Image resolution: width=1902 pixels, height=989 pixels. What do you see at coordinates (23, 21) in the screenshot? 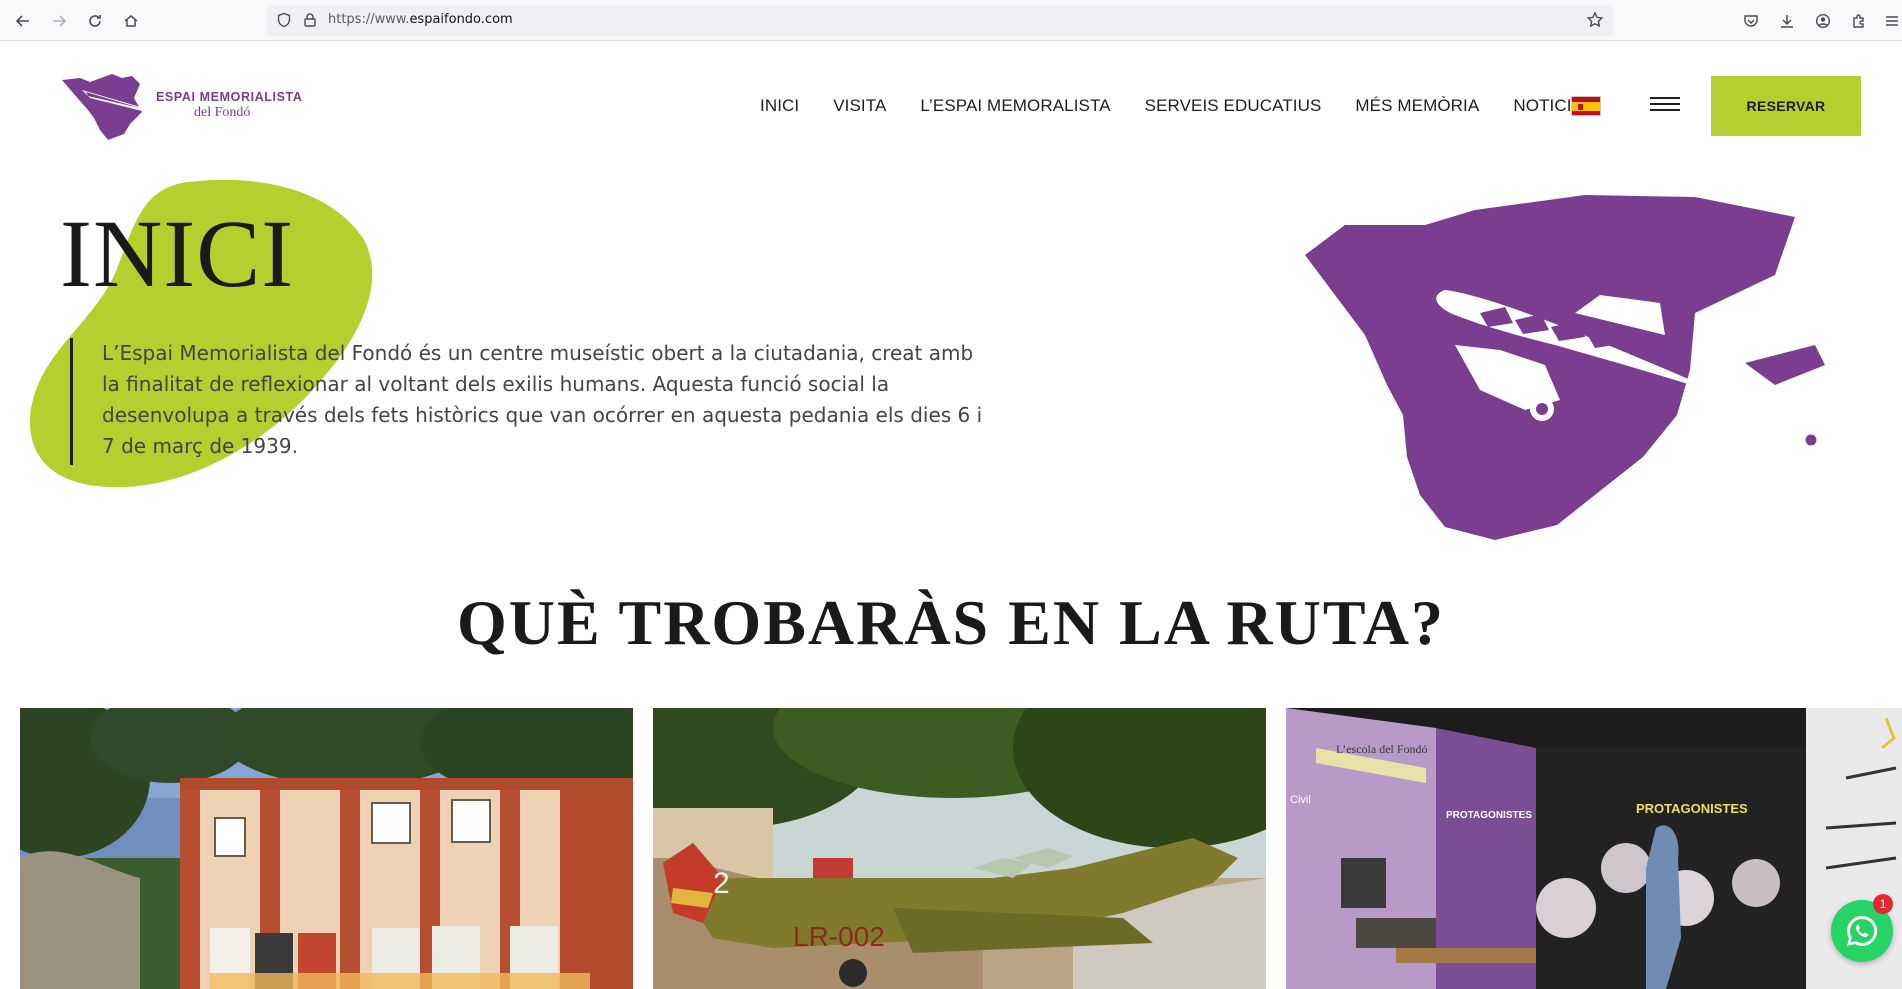
I see `back-icon` at bounding box center [23, 21].